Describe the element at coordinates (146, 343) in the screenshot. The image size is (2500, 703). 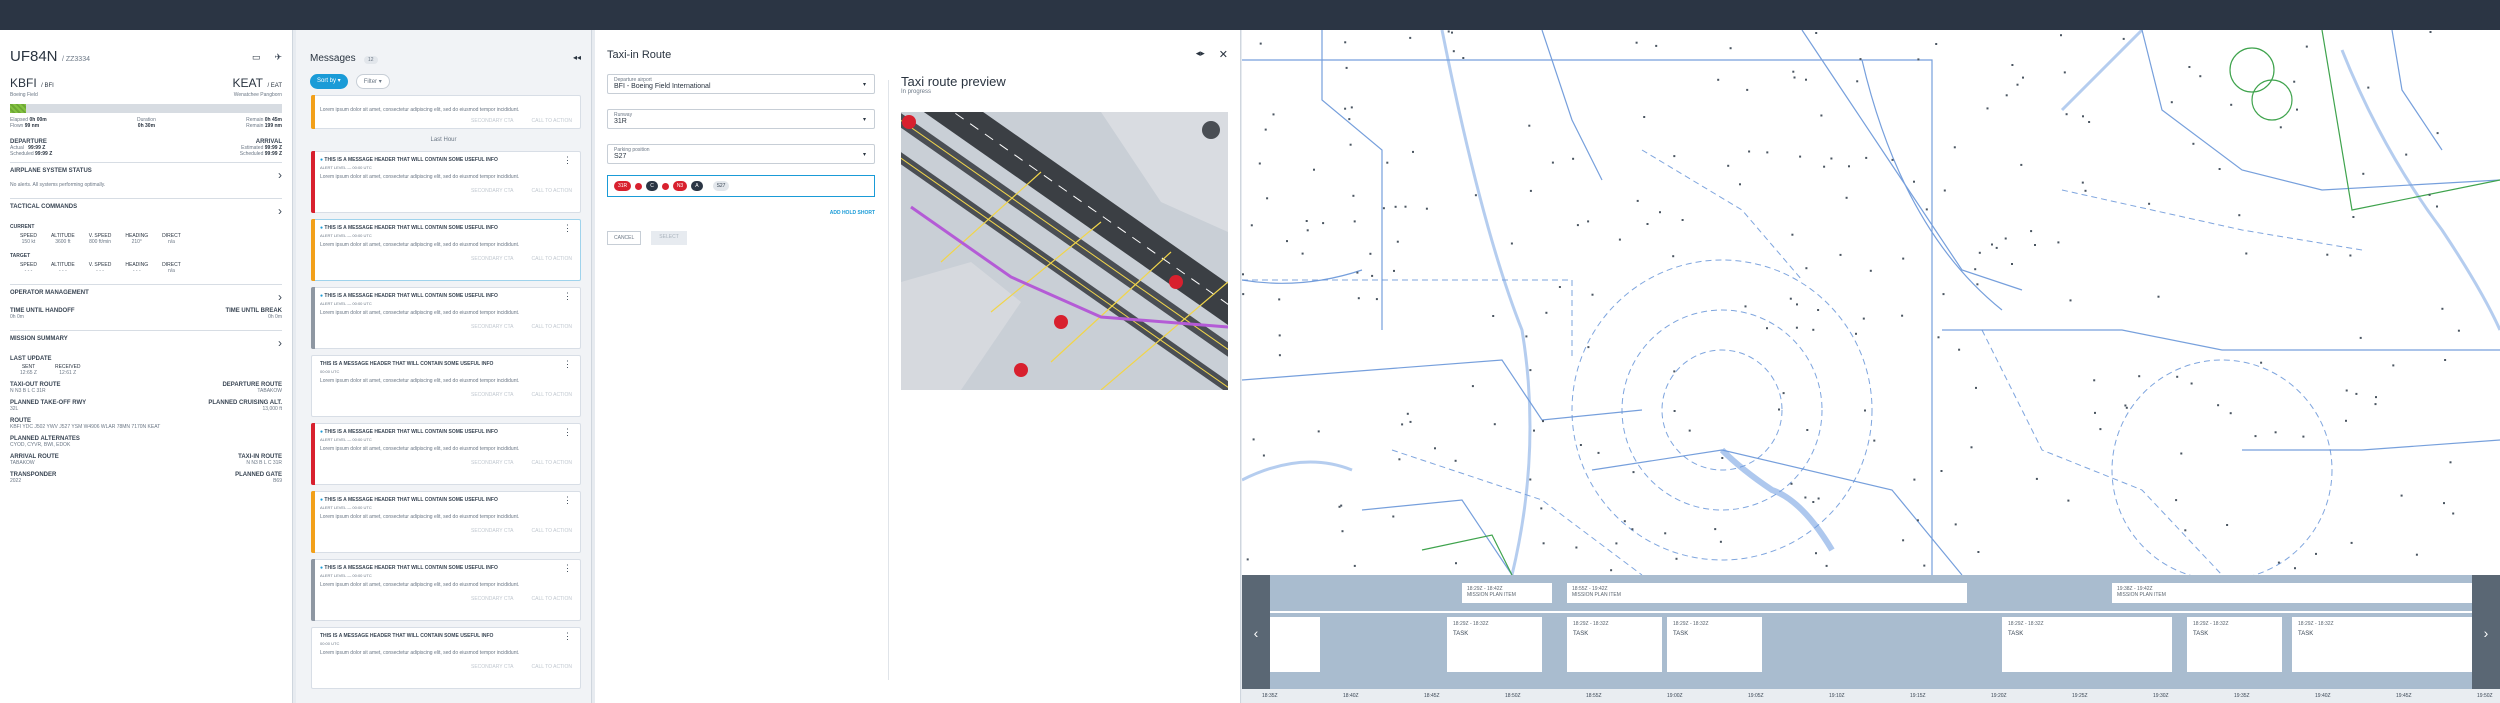
I see `mission-summary-section: MISSION SUMMARY ›` at that location.